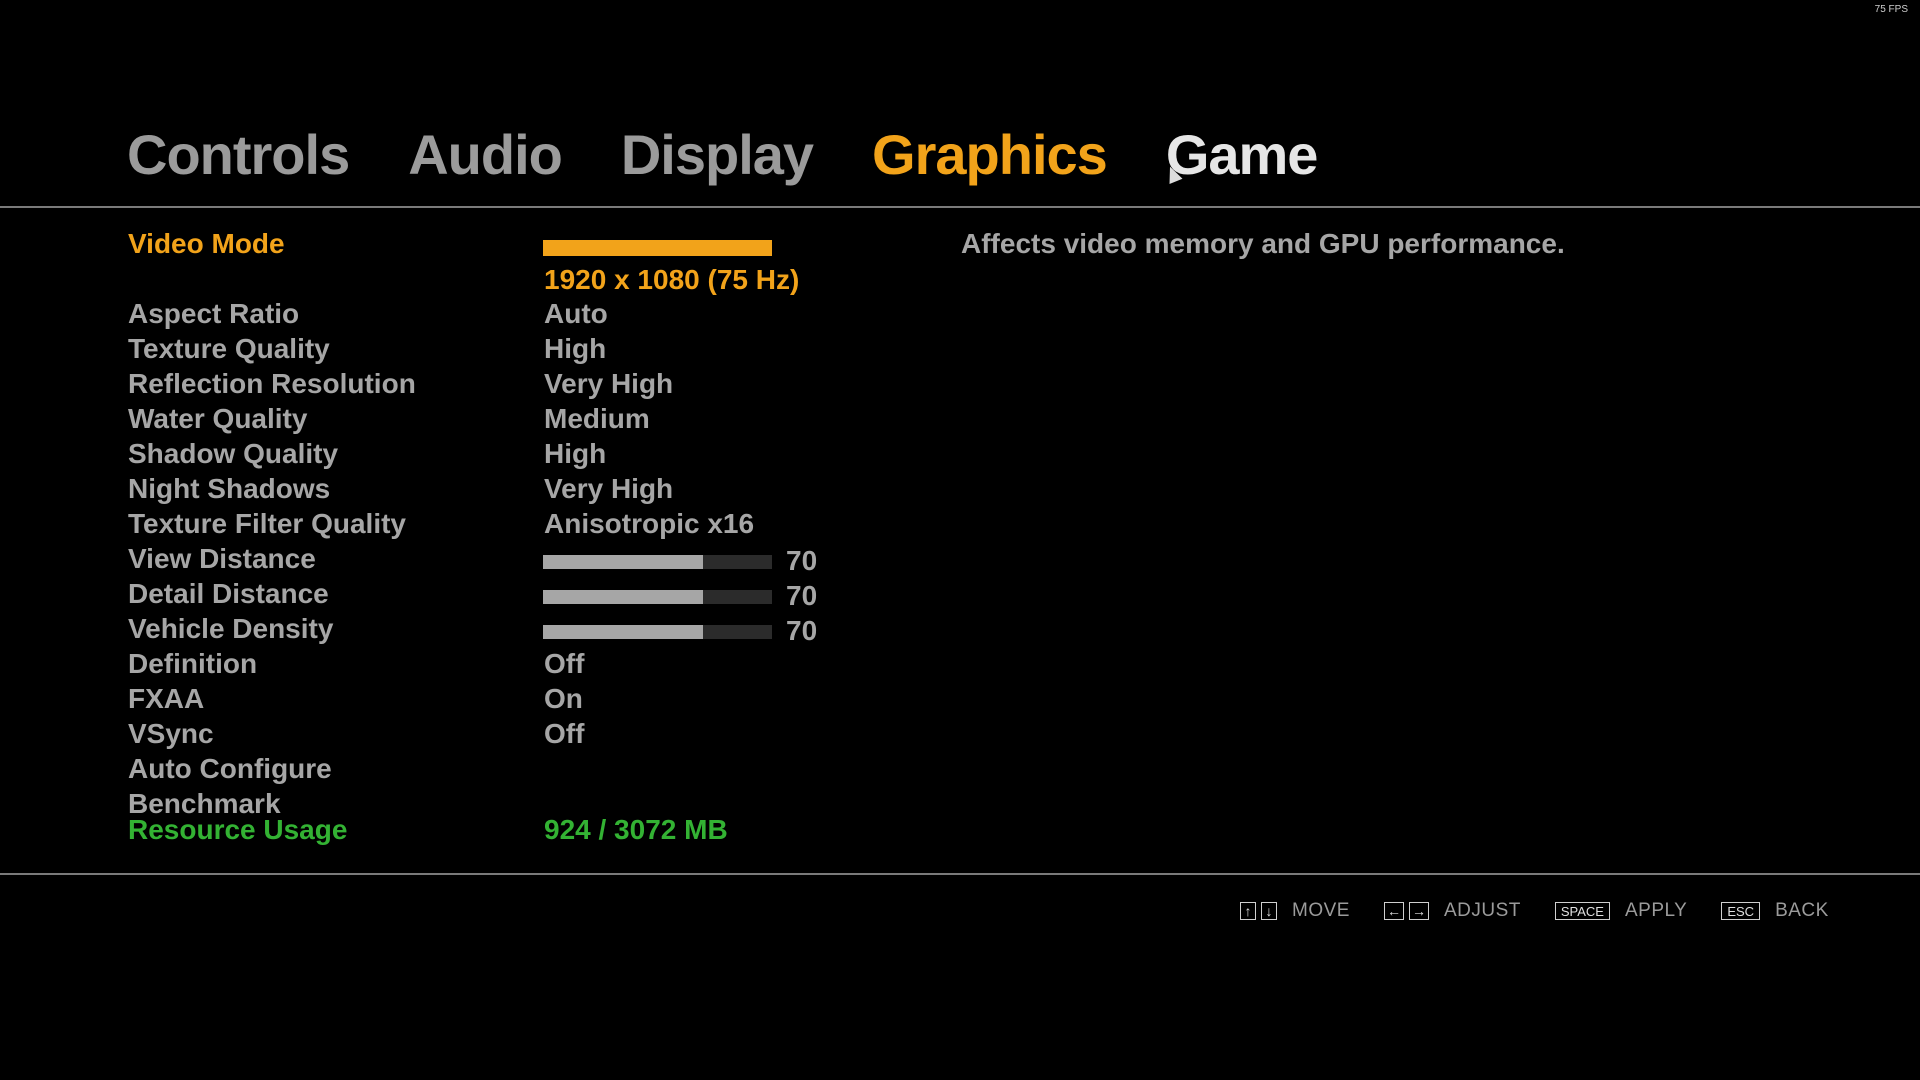 The height and width of the screenshot is (1080, 1920). I want to click on setting-video-mode: Video Mode 1920 x 1080 (75 Hz), so click(528, 263).